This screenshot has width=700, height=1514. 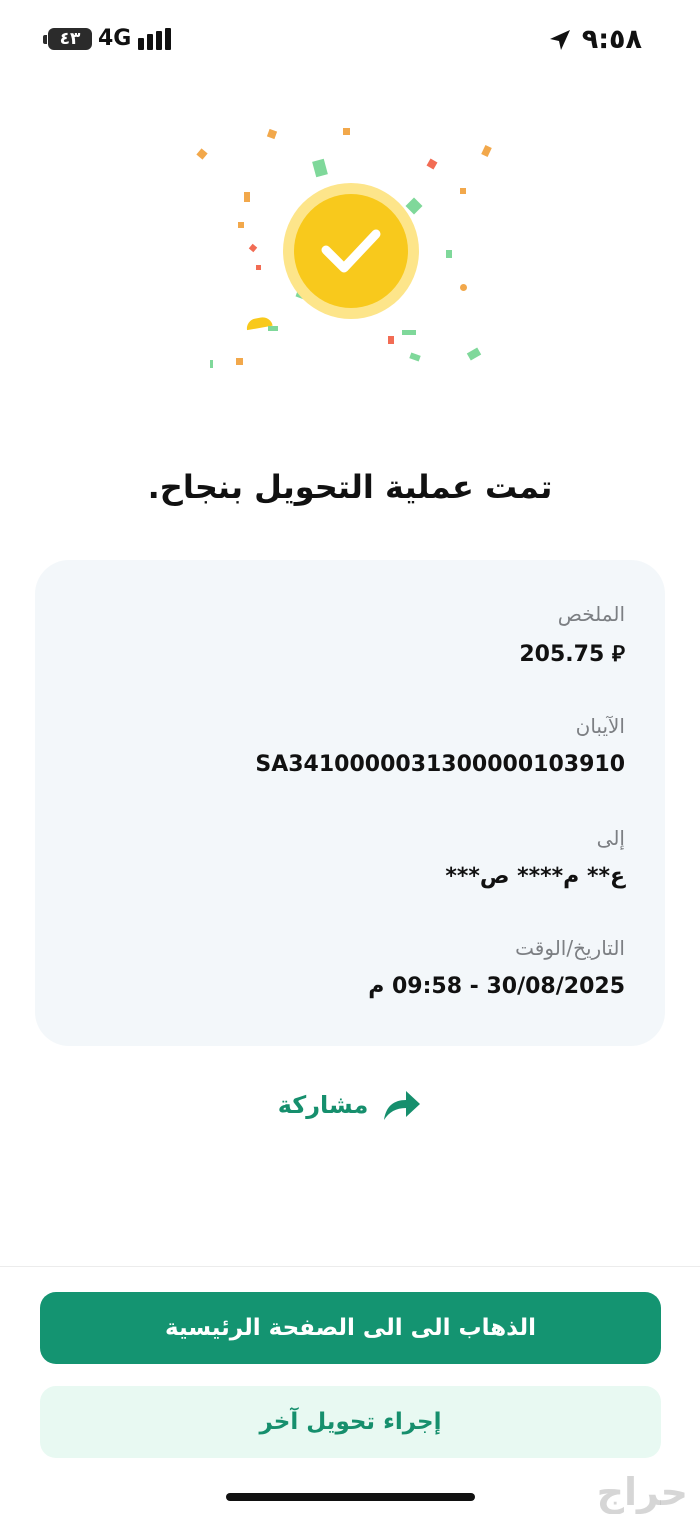 I want to click on network-type: 4G, so click(x=115, y=38).